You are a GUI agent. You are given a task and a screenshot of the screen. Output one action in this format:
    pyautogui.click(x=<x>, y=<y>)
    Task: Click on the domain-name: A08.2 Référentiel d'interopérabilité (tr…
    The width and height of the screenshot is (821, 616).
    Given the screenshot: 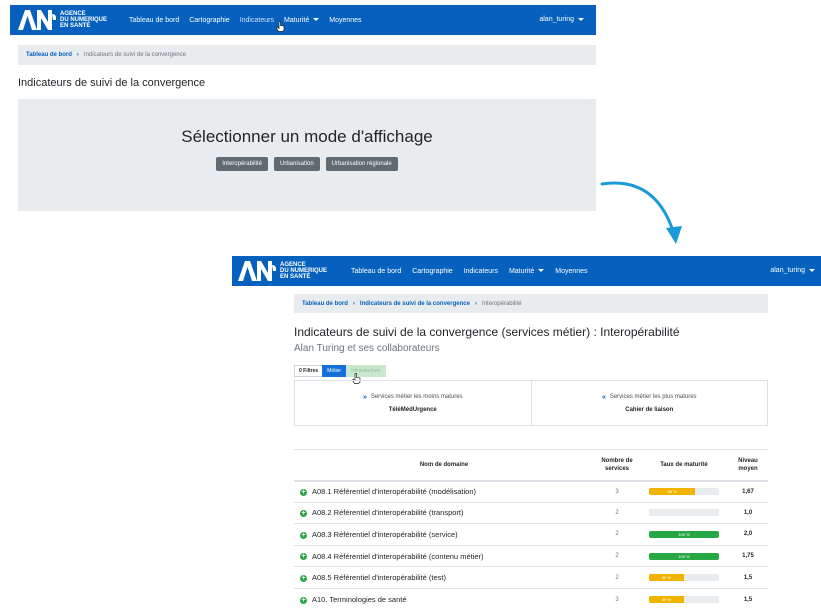 What is the action you would take?
    pyautogui.click(x=388, y=513)
    